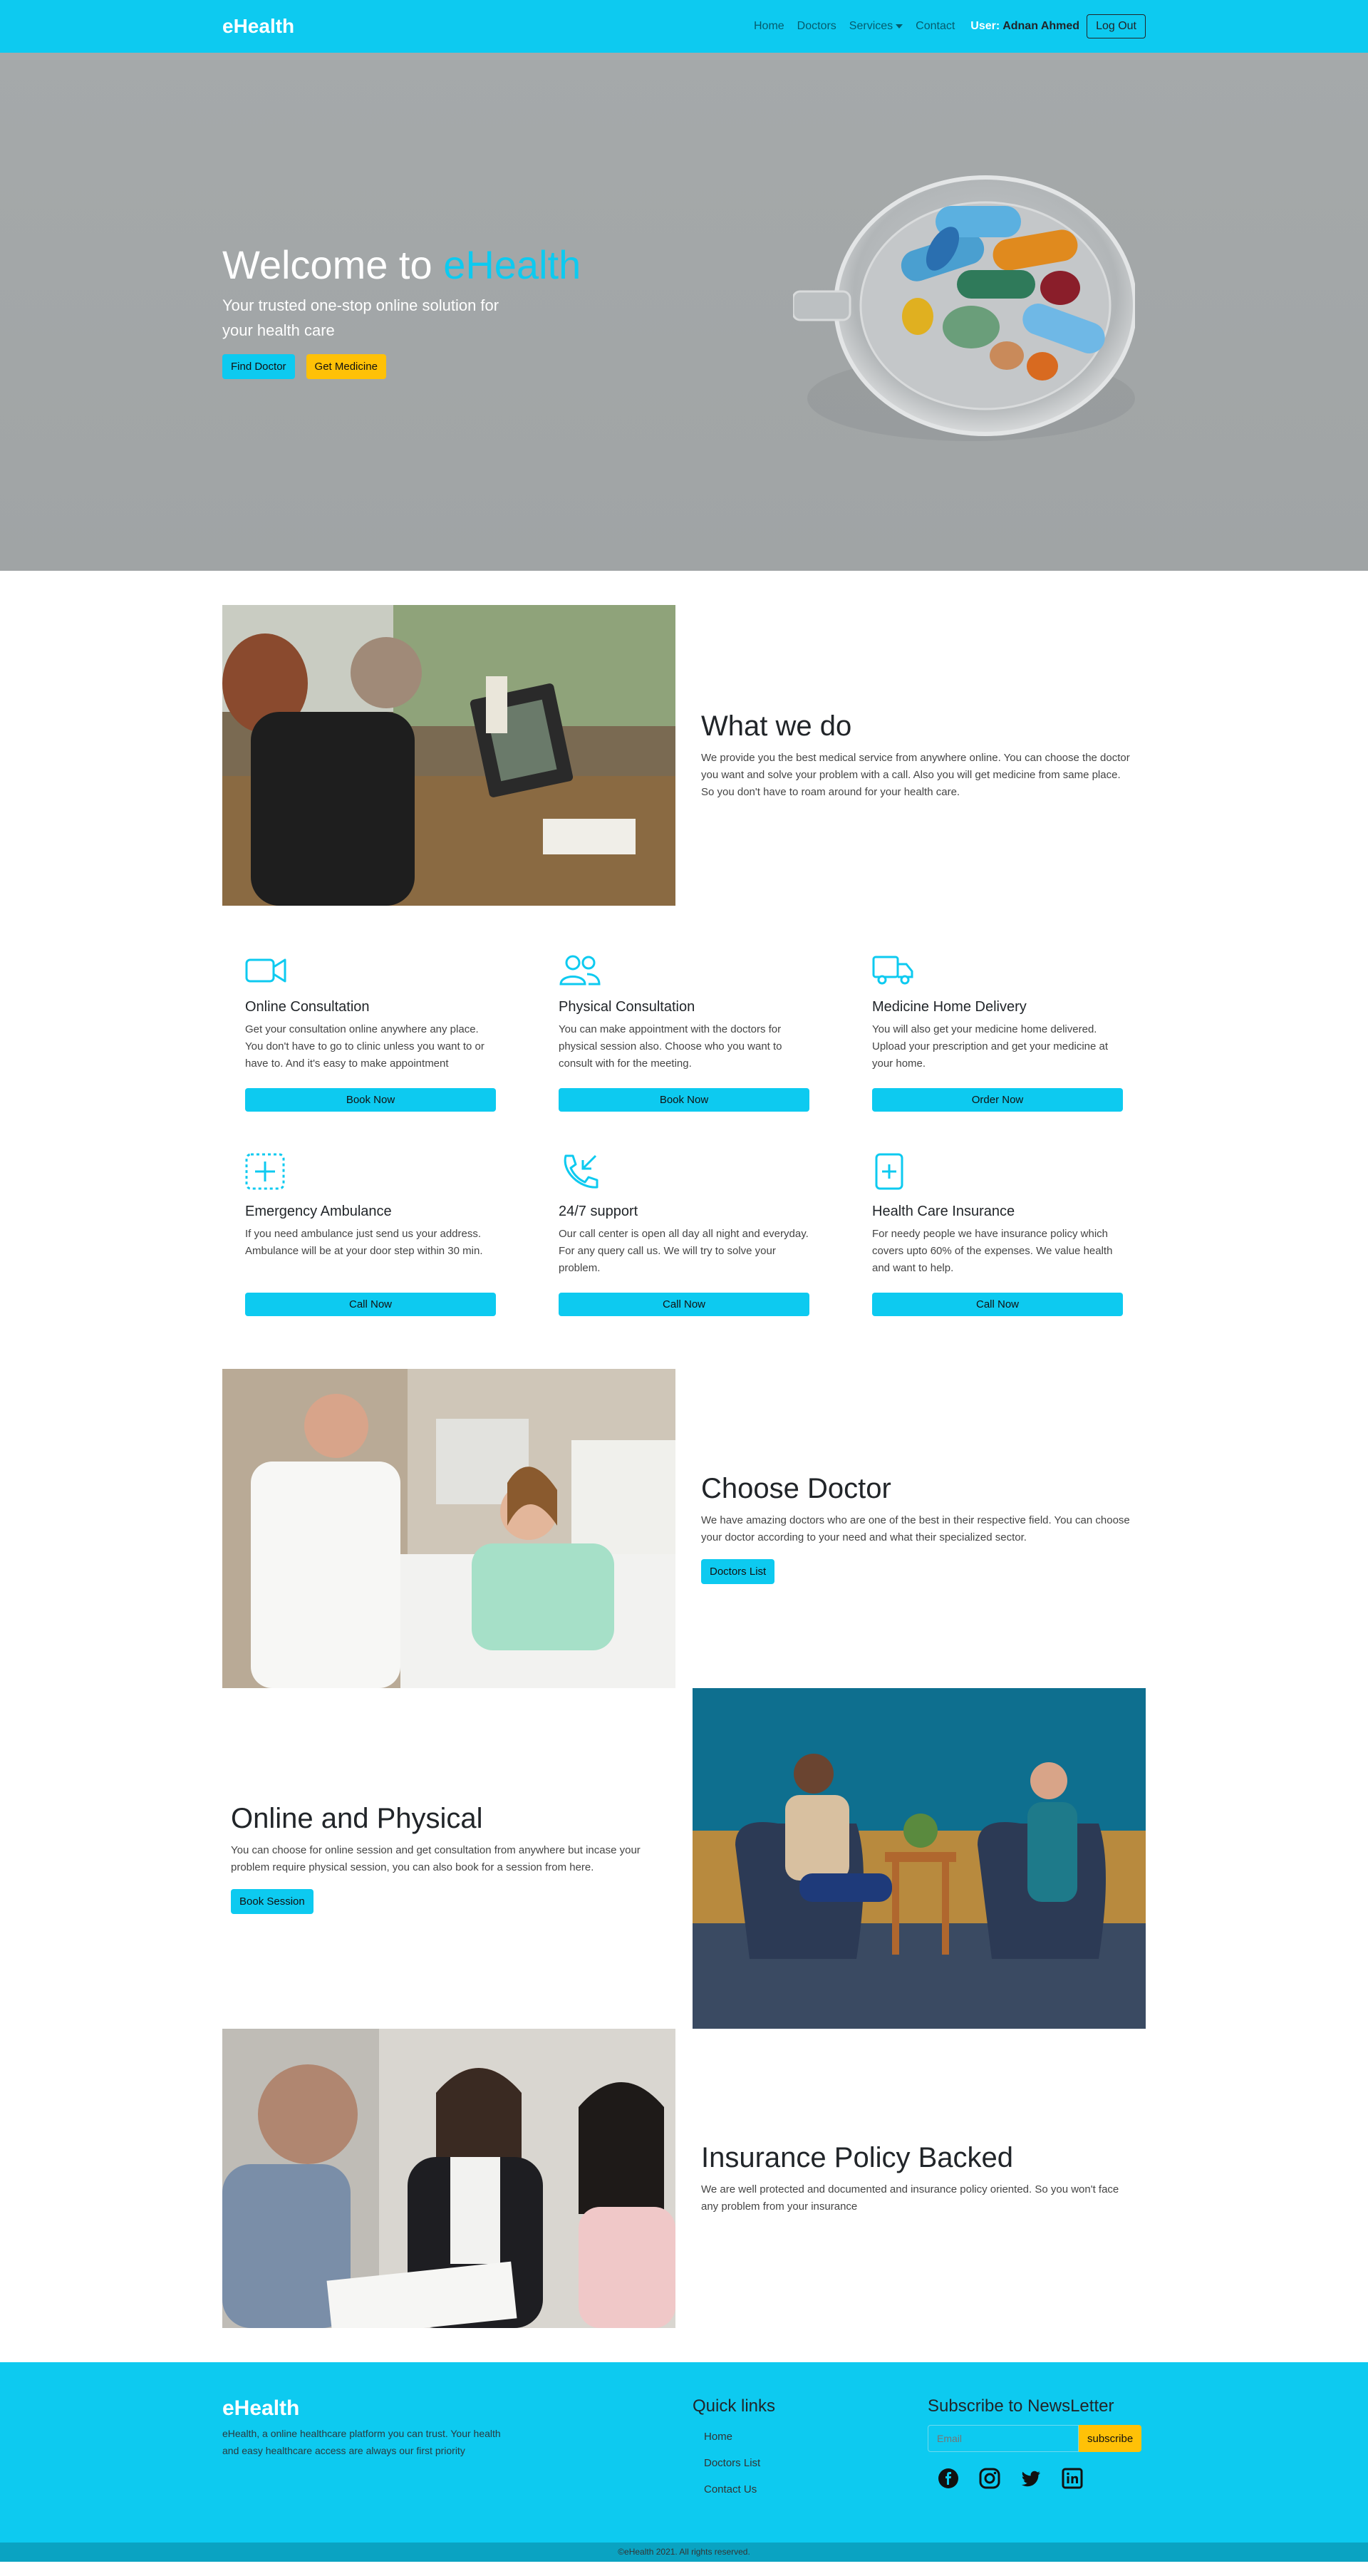 The height and width of the screenshot is (2576, 1368). What do you see at coordinates (997, 1100) in the screenshot?
I see `order-now-button: Order Now` at bounding box center [997, 1100].